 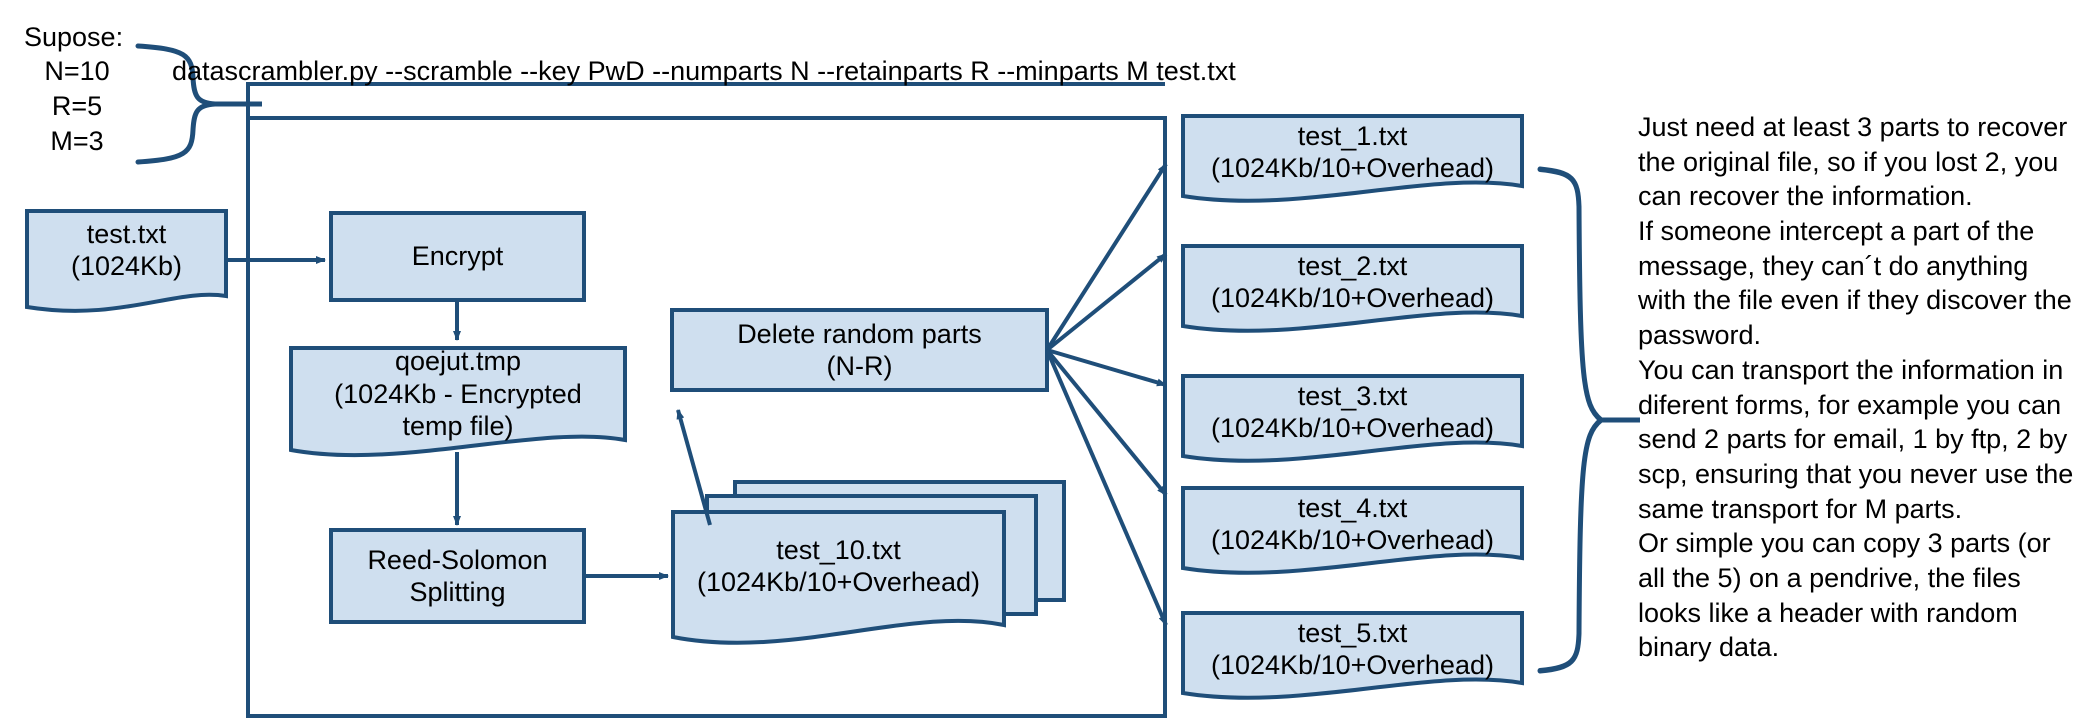 What do you see at coordinates (457, 576) in the screenshot?
I see `reed-solomon-box` at bounding box center [457, 576].